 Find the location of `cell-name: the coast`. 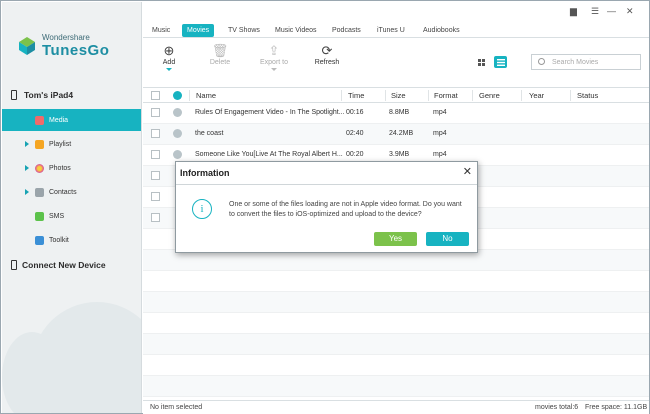

cell-name: the coast is located at coordinates (209, 133).